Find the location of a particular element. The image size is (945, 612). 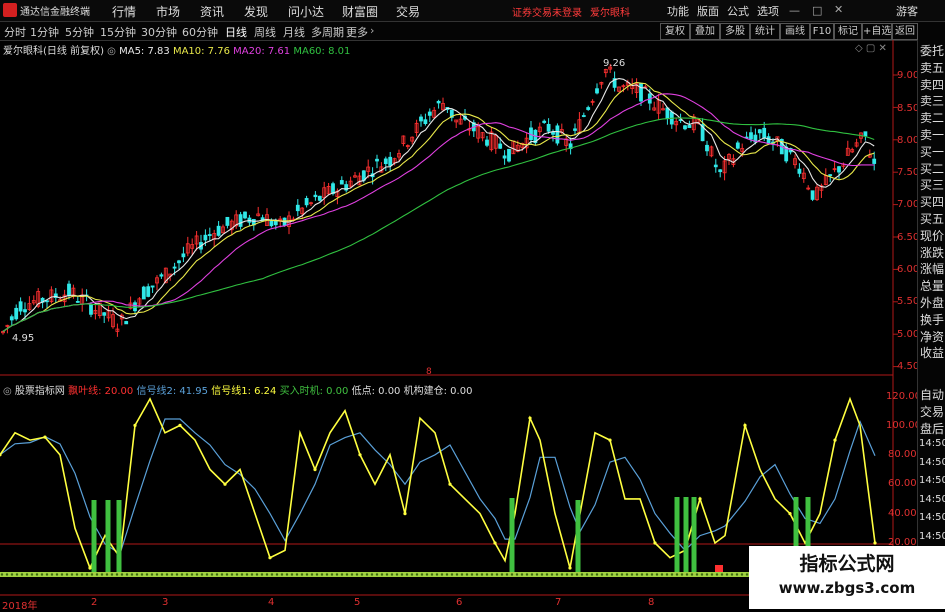

side-tab: 总量 is located at coordinates (932, 285).